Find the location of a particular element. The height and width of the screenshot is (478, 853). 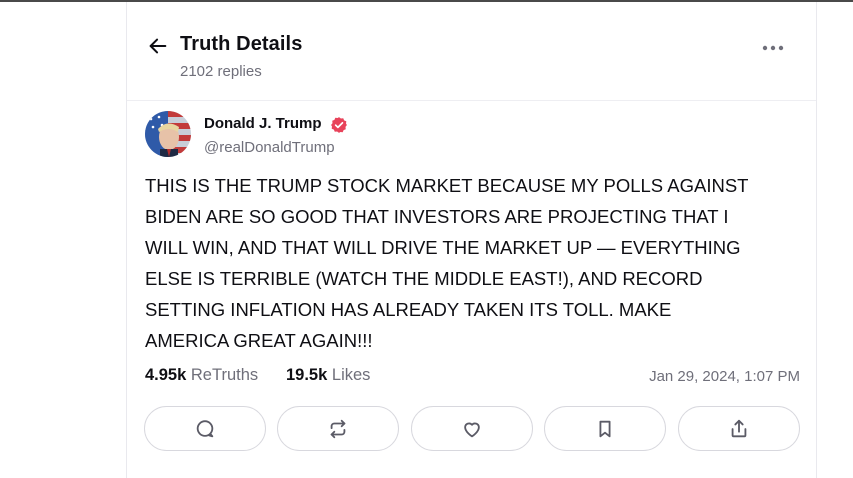

reply-bubble-icon is located at coordinates (205, 428).